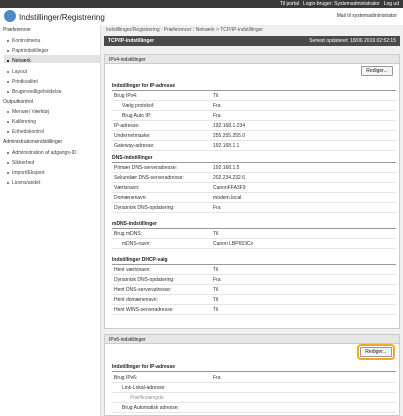 Image resolution: width=403 pixels, height=416 pixels. I want to click on portal-link: Til portal, so click(289, 4).